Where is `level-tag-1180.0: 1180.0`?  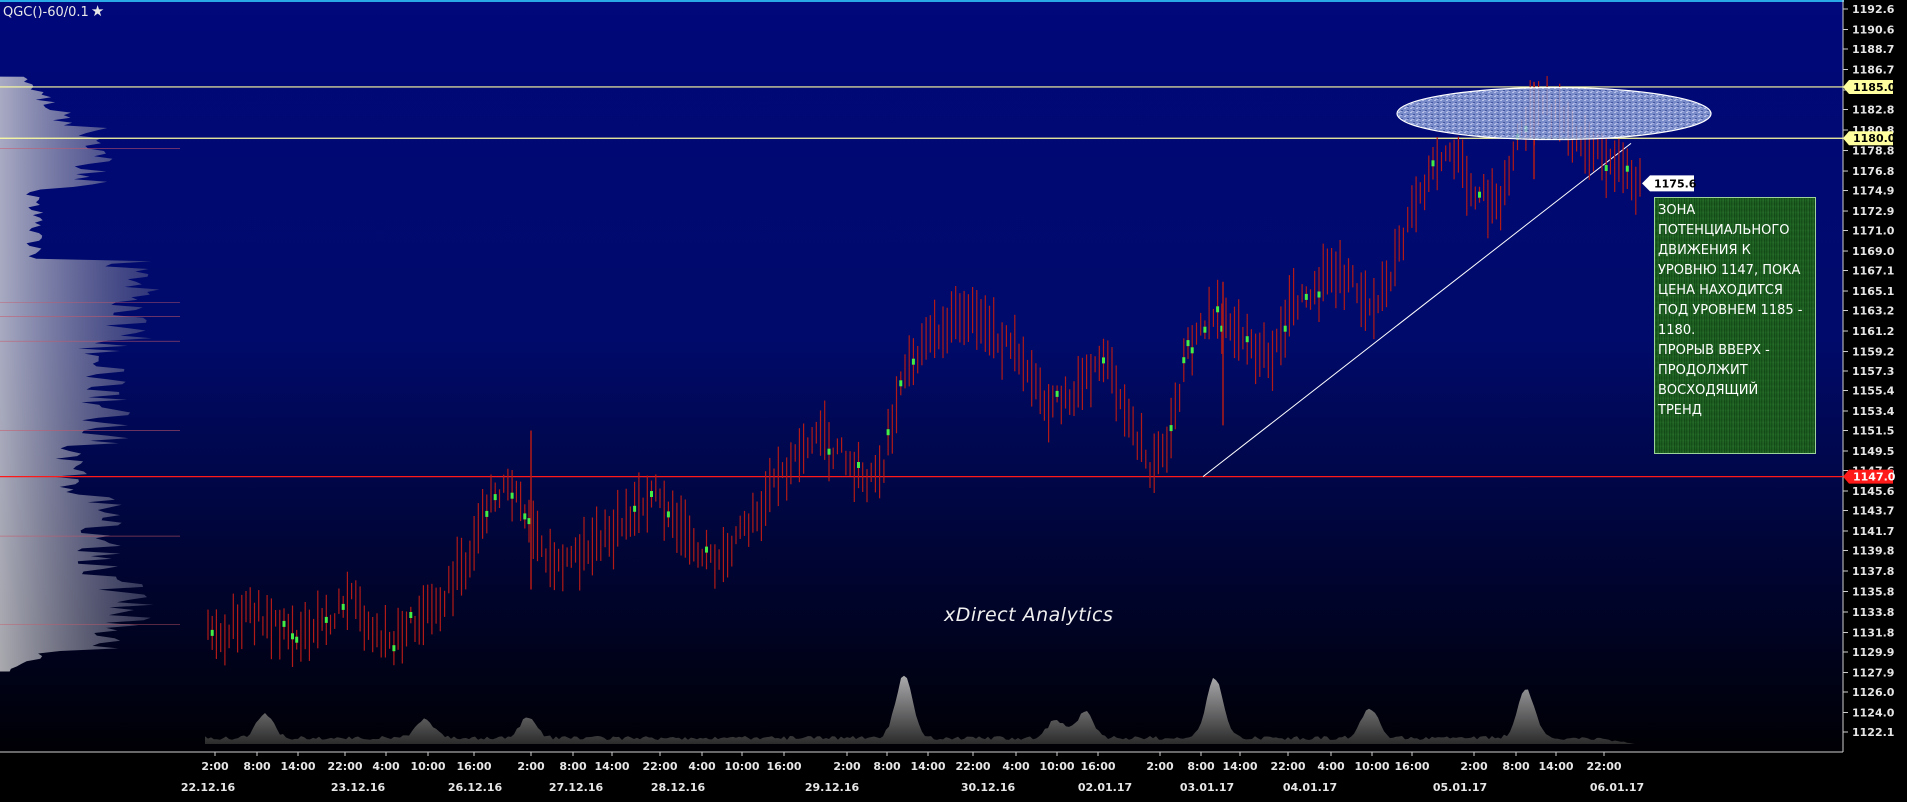
level-tag-1180.0: 1180.0 is located at coordinates (1869, 138).